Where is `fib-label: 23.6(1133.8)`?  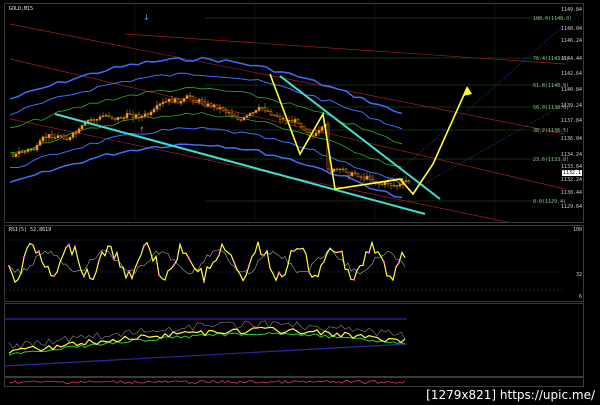 fib-label: 23.6(1133.8) is located at coordinates (551, 160).